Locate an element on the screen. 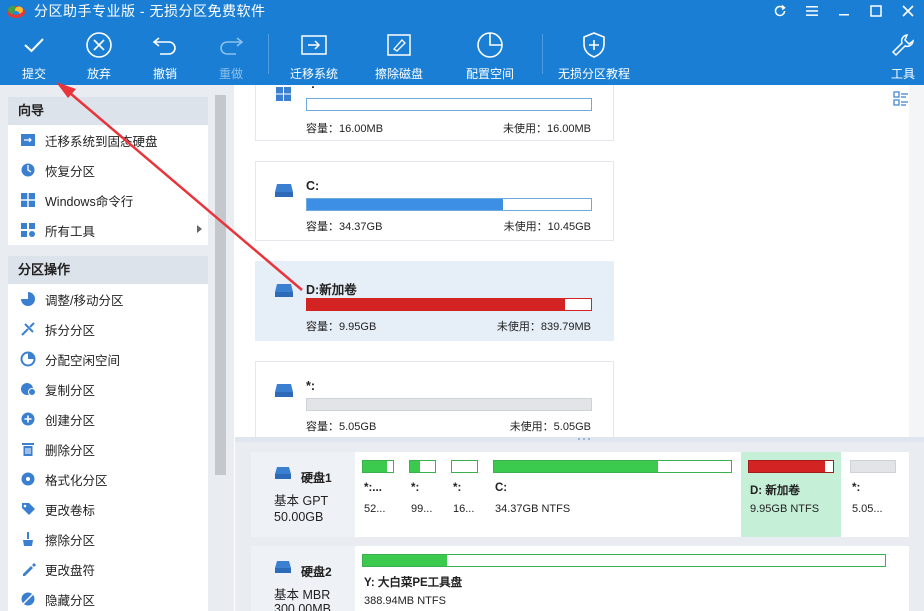 The image size is (924, 611). tutorial-label: 无损分区教程 is located at coordinates (593, 74).